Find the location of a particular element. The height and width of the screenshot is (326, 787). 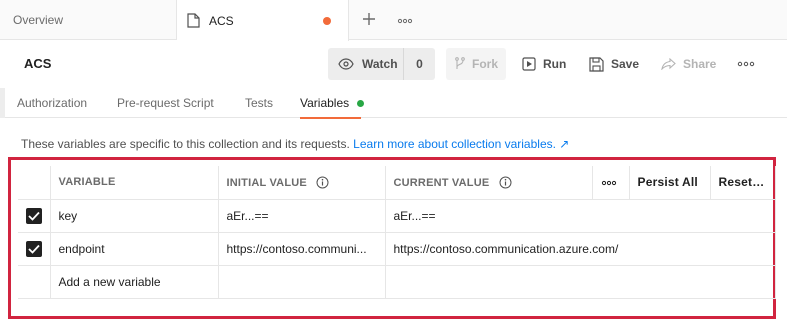

share-button: Share is located at coordinates (688, 64).